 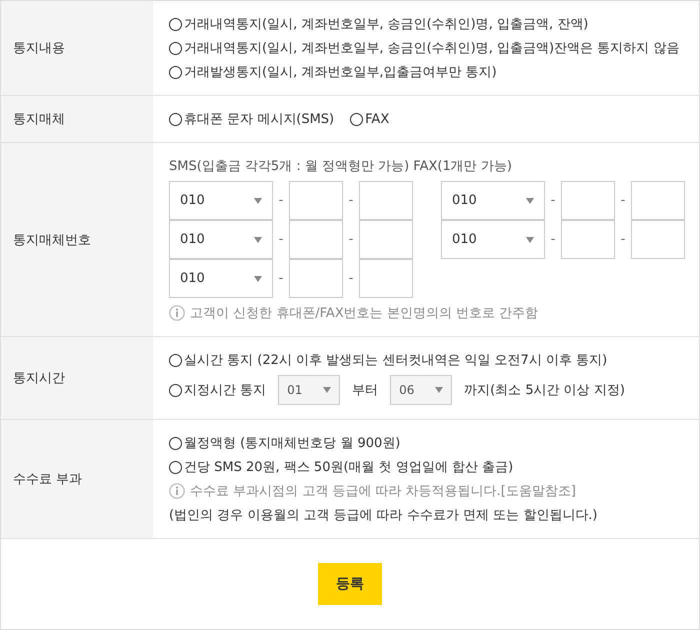 What do you see at coordinates (292, 443) in the screenshot?
I see `option-label: 월정액형 (통지매체번호당 월 900원)` at bounding box center [292, 443].